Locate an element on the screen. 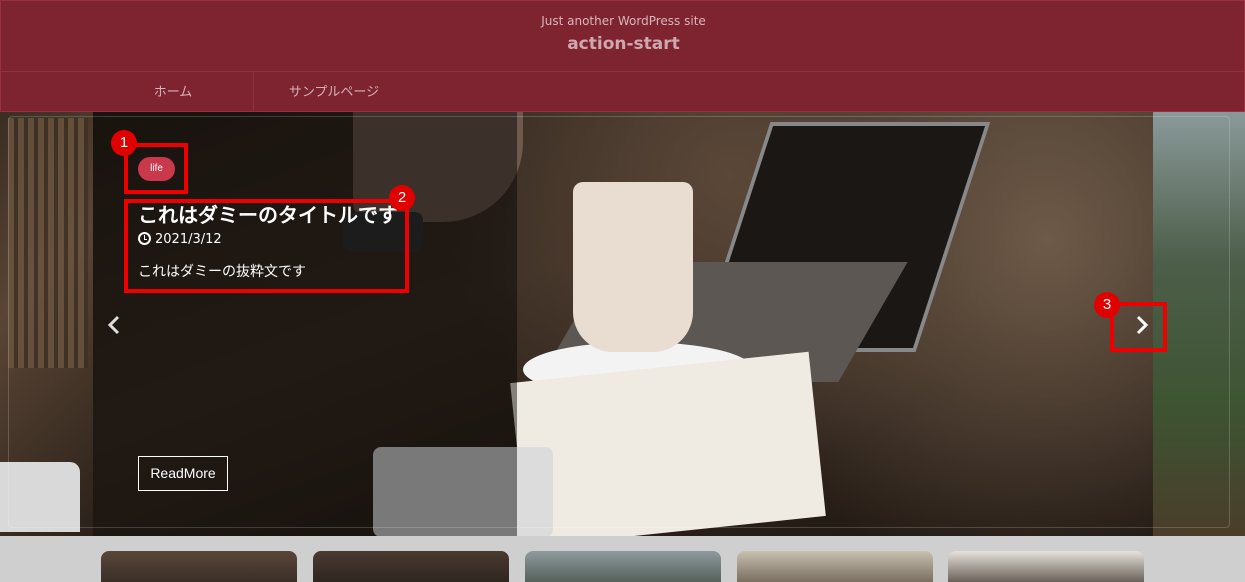  nav-item-sample-page: サンプルページ is located at coordinates (334, 92).